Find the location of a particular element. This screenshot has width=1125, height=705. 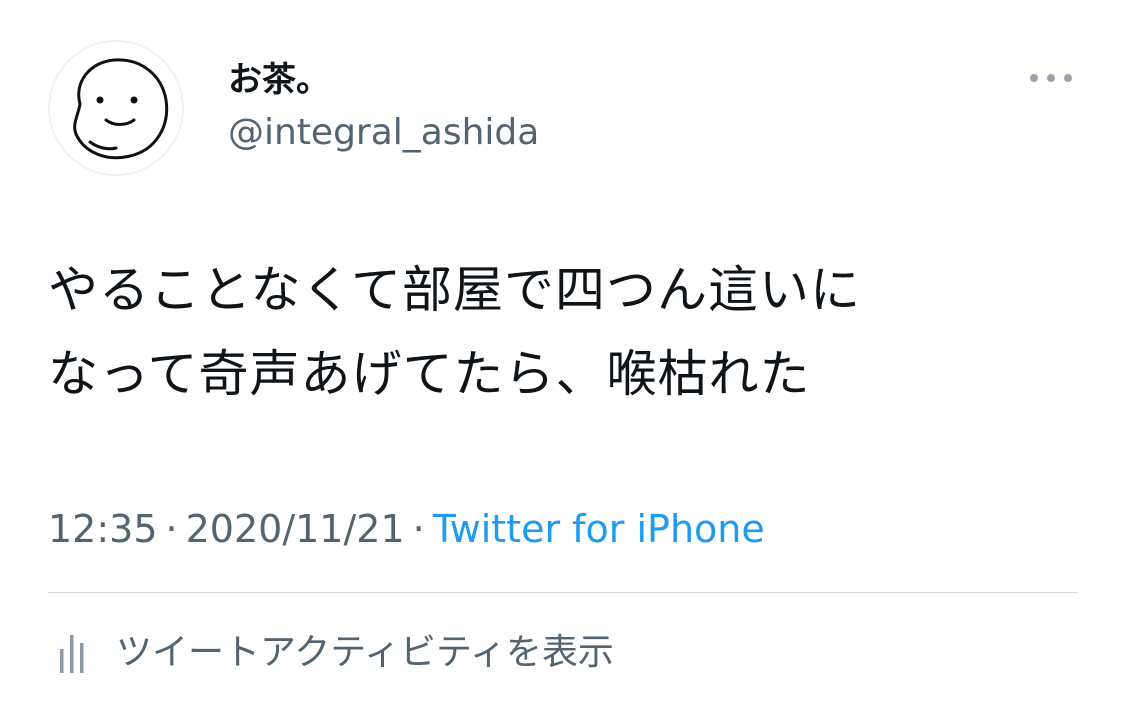

tweet-source-link: Twitter for iPhone is located at coordinates (599, 529).